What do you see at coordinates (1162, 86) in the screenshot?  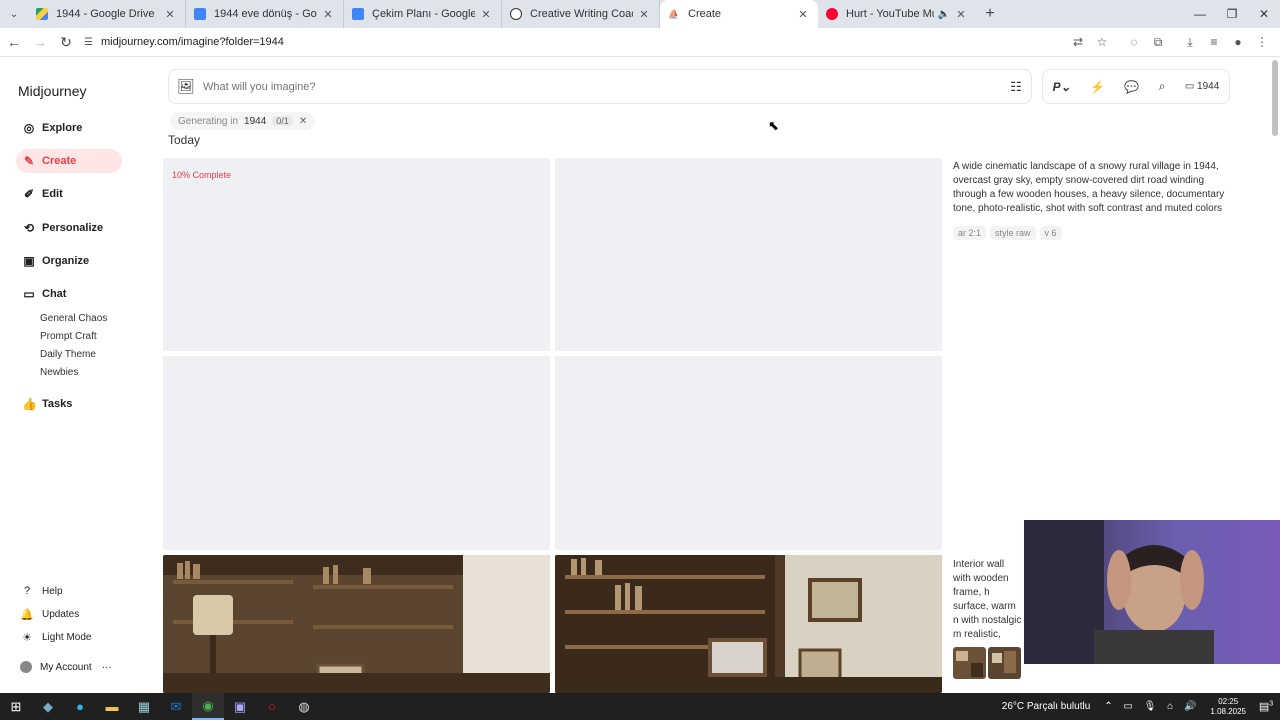 I see `search-icon: ⌕` at bounding box center [1162, 86].